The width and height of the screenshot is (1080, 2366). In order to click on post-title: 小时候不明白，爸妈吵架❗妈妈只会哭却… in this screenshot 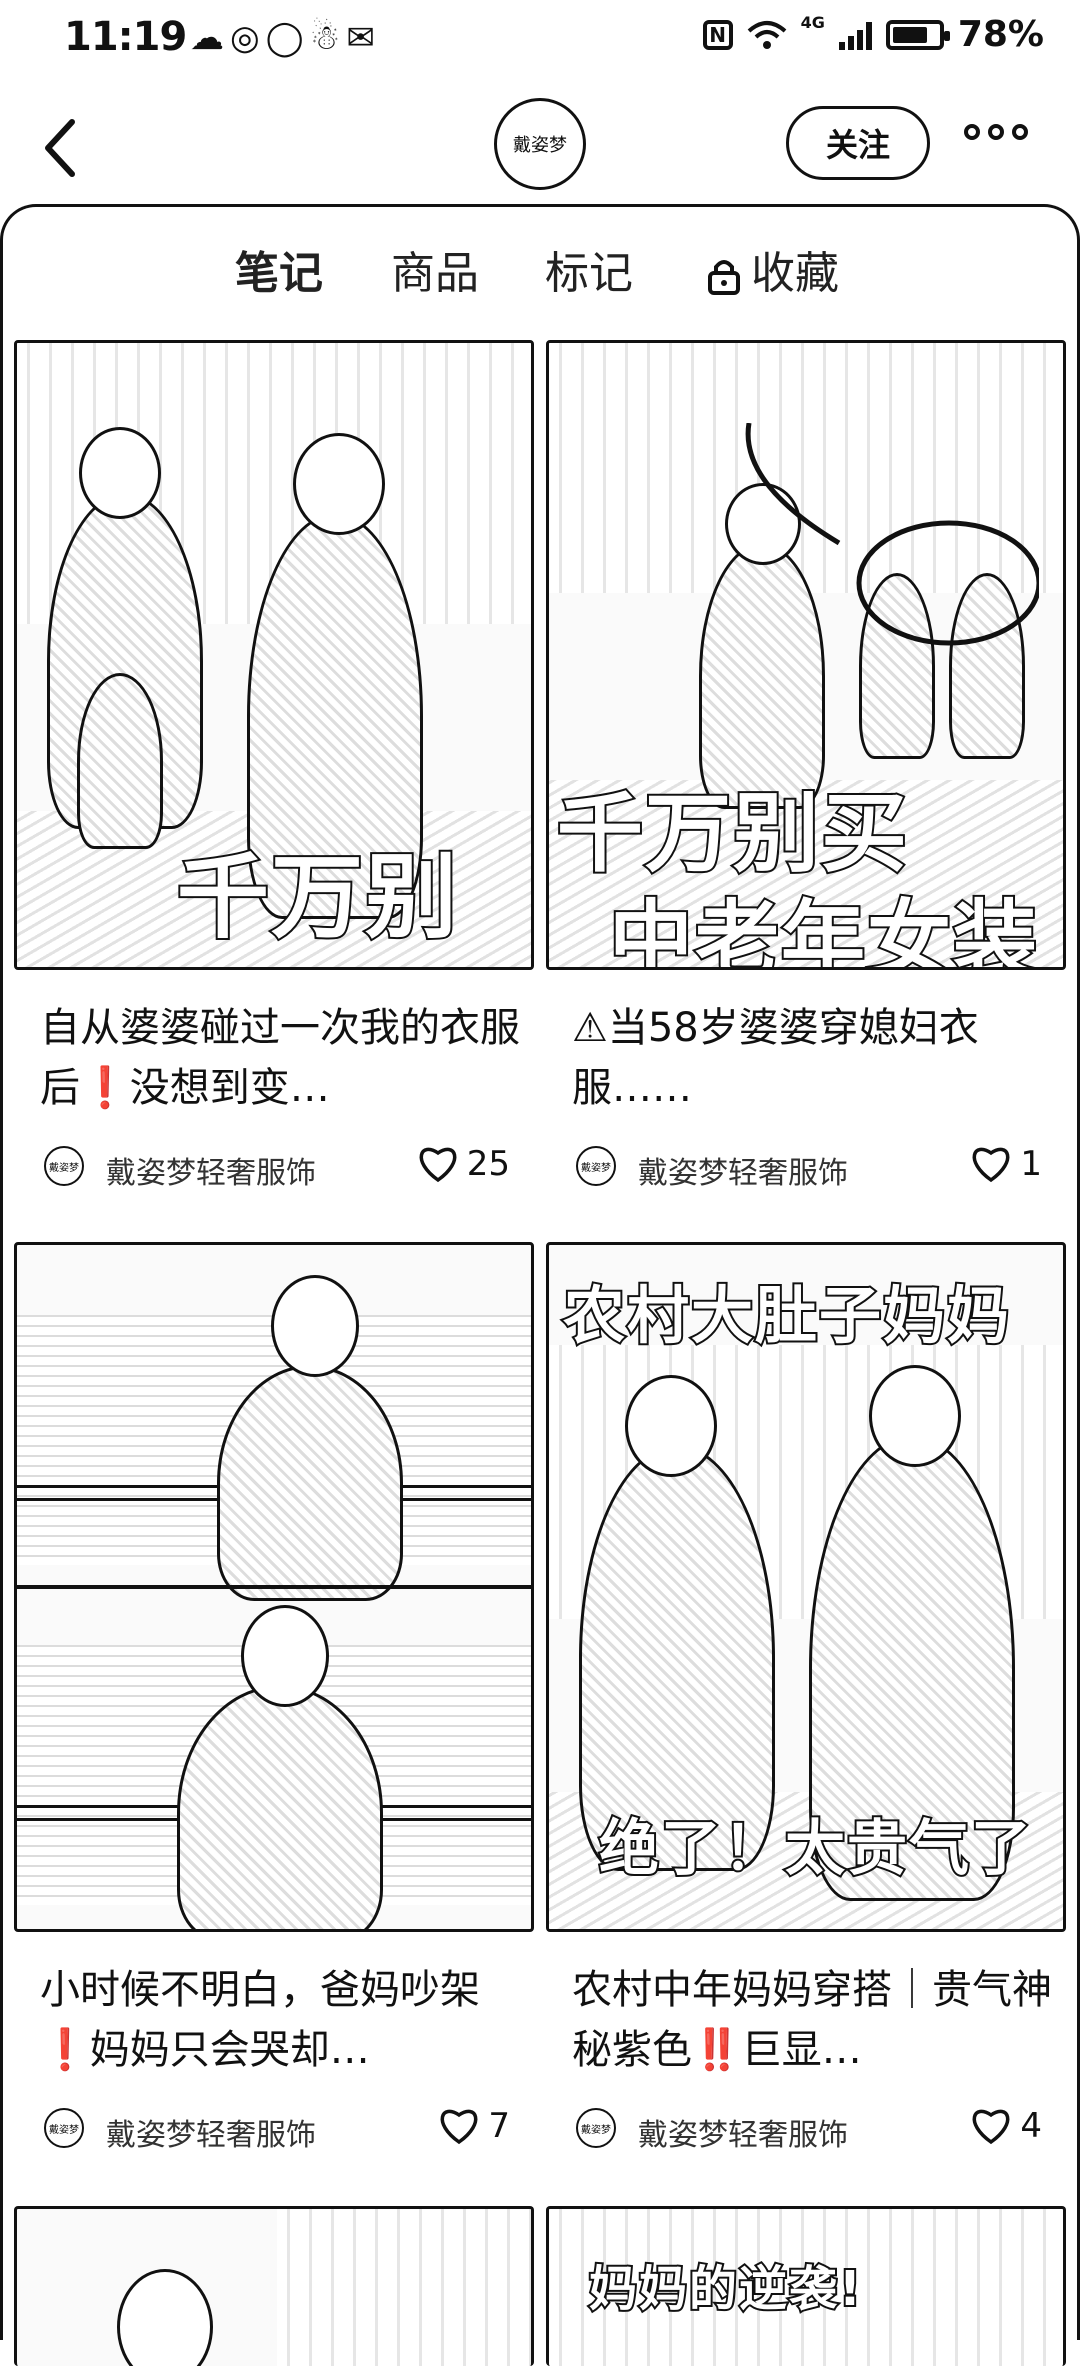, I will do `click(260, 2020)`.